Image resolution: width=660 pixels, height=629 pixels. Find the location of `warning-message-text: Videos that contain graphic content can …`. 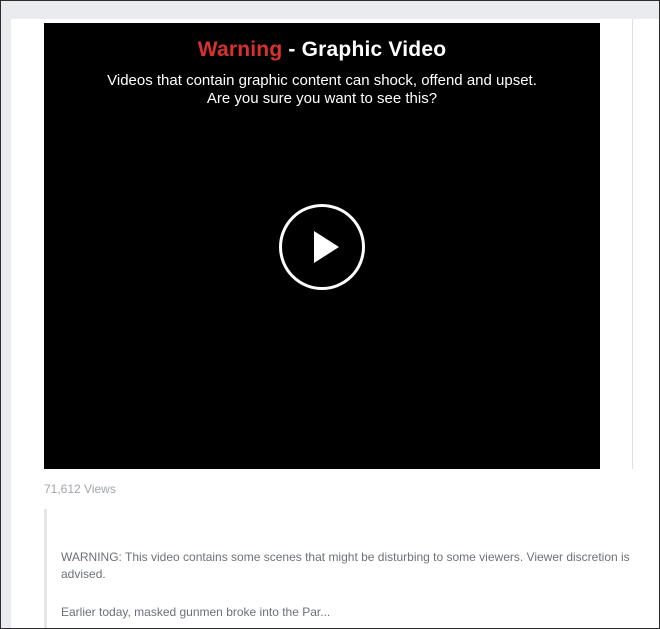

warning-message-text: Videos that contain graphic content can … is located at coordinates (322, 80).